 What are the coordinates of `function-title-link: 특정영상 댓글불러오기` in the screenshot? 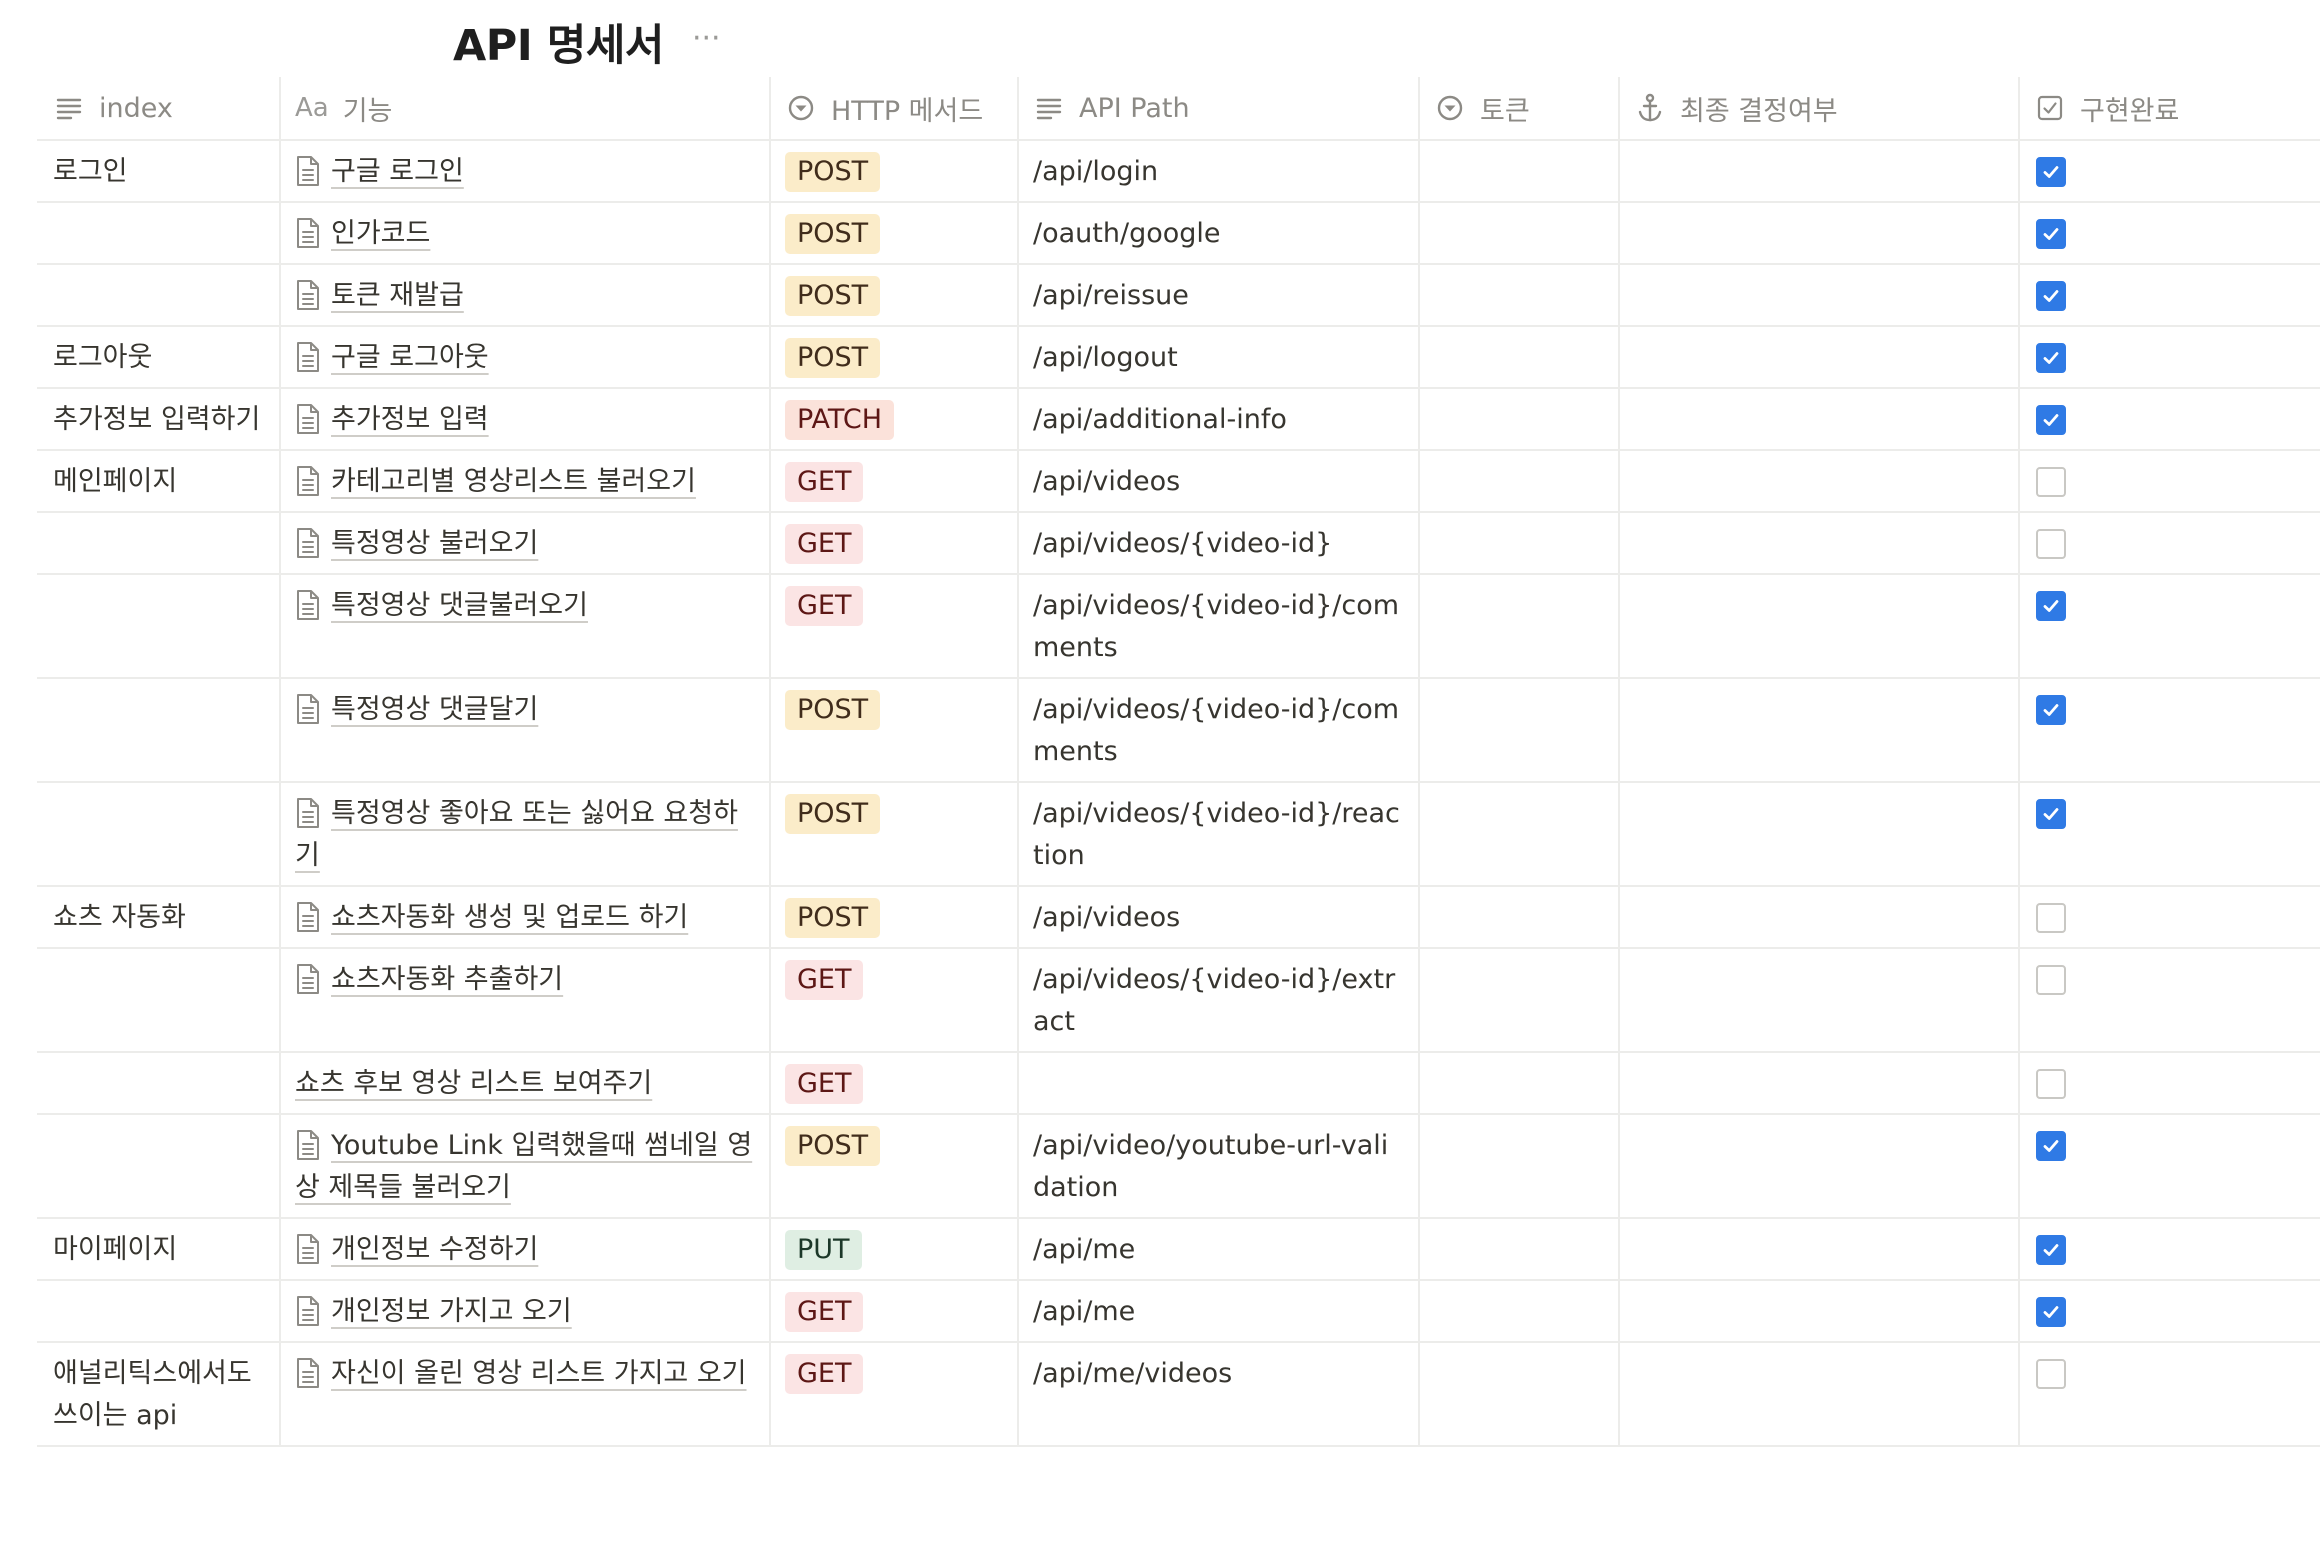 It's located at (459, 605).